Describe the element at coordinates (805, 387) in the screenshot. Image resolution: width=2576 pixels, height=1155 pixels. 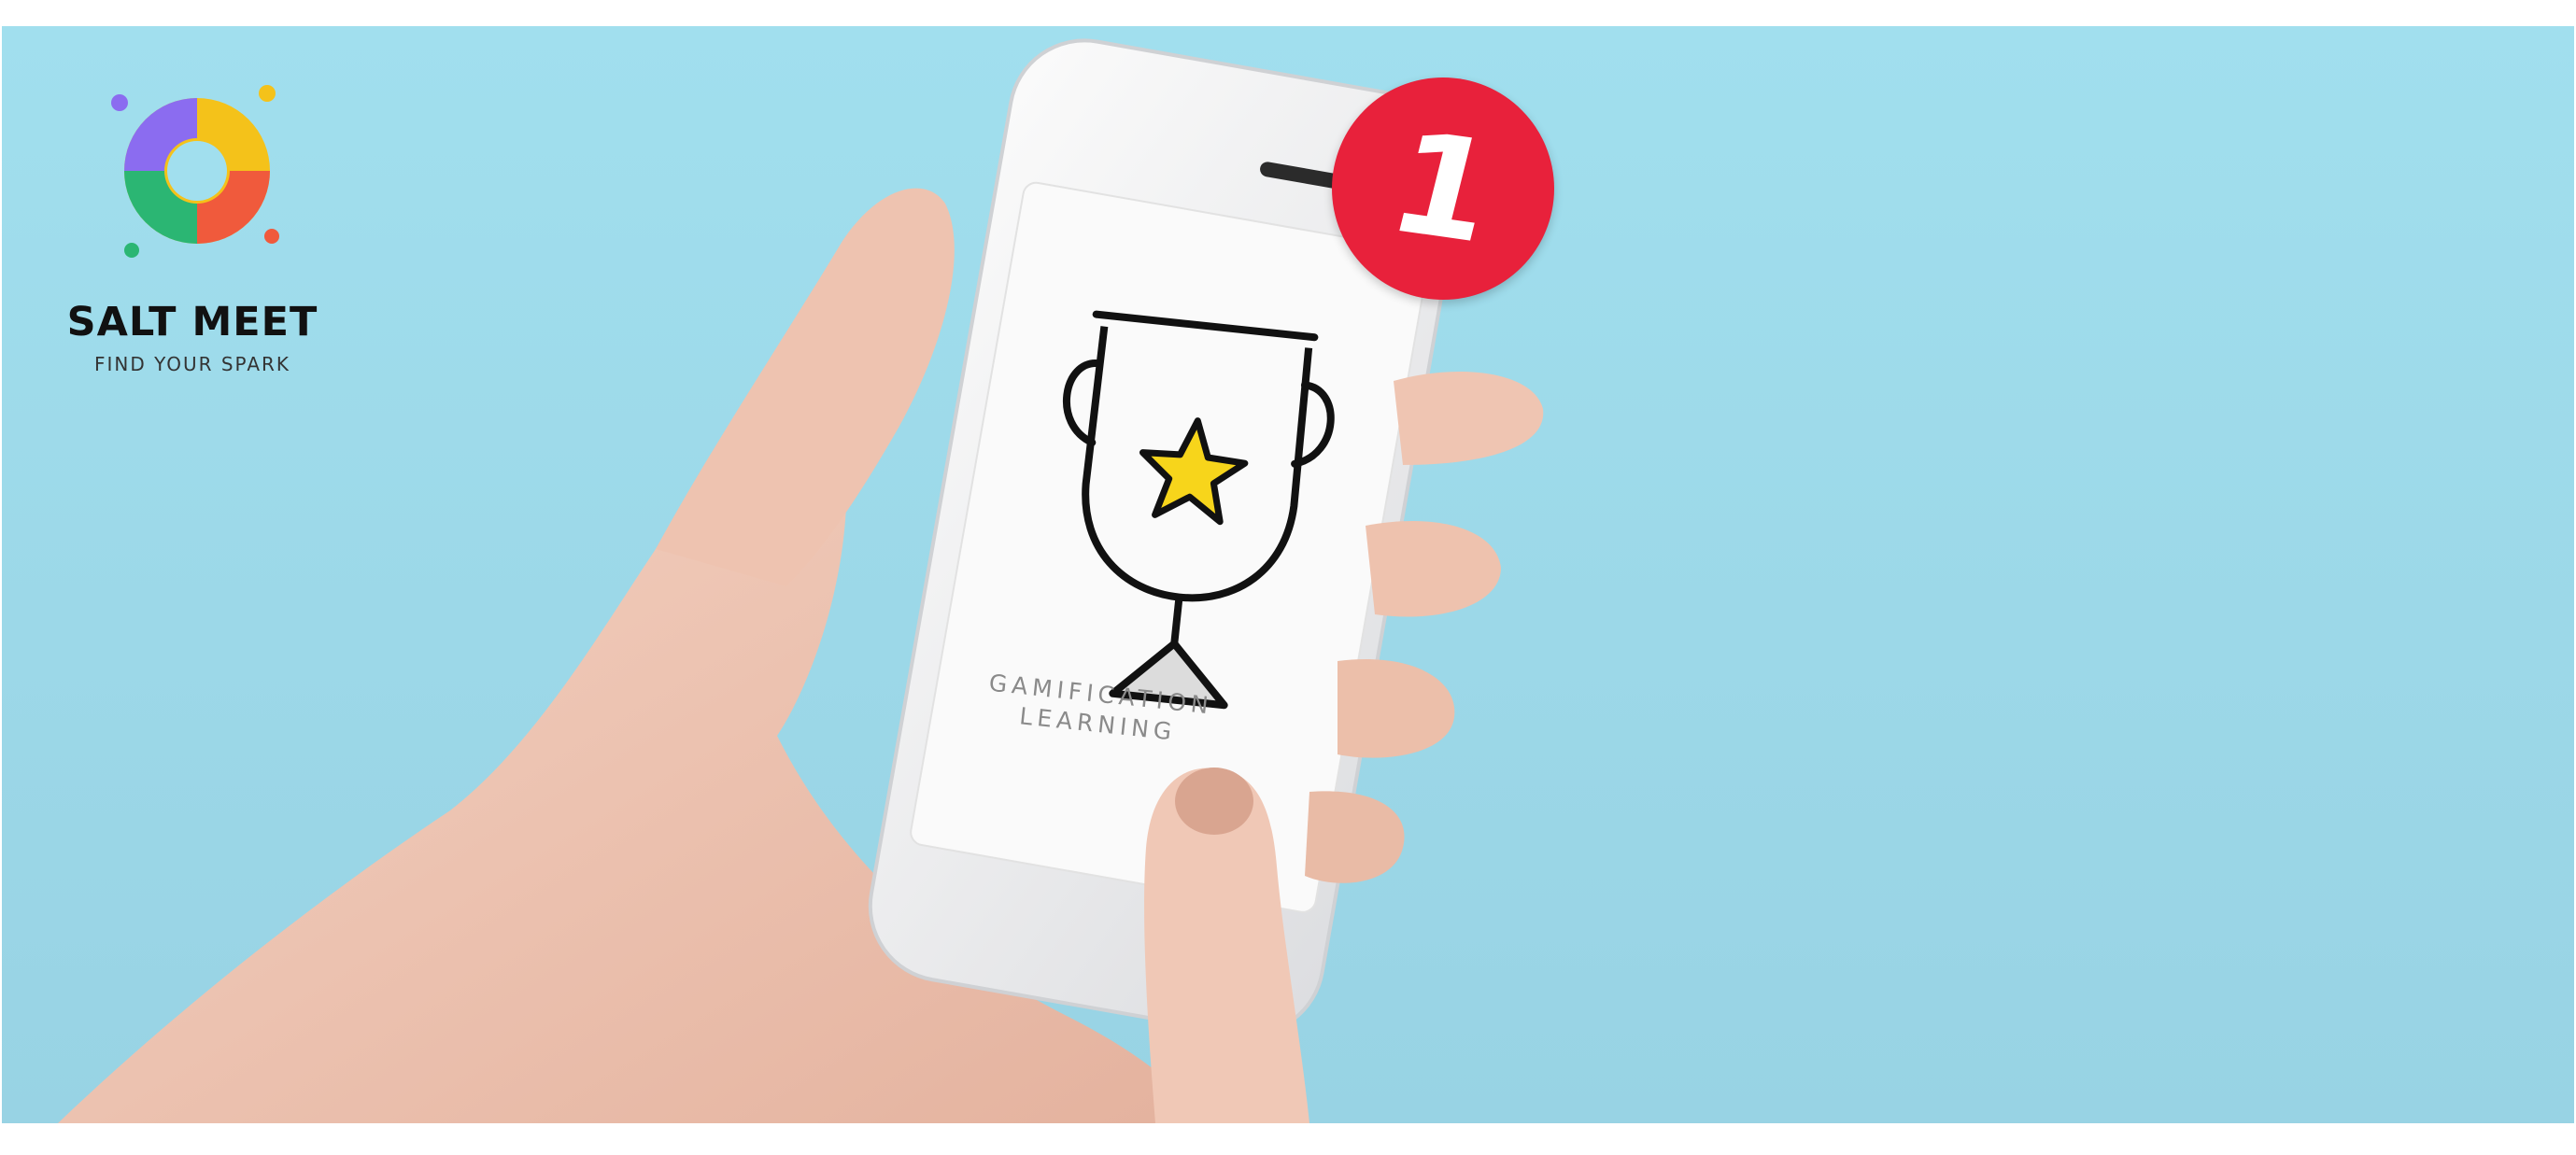
I see `thumb` at that location.